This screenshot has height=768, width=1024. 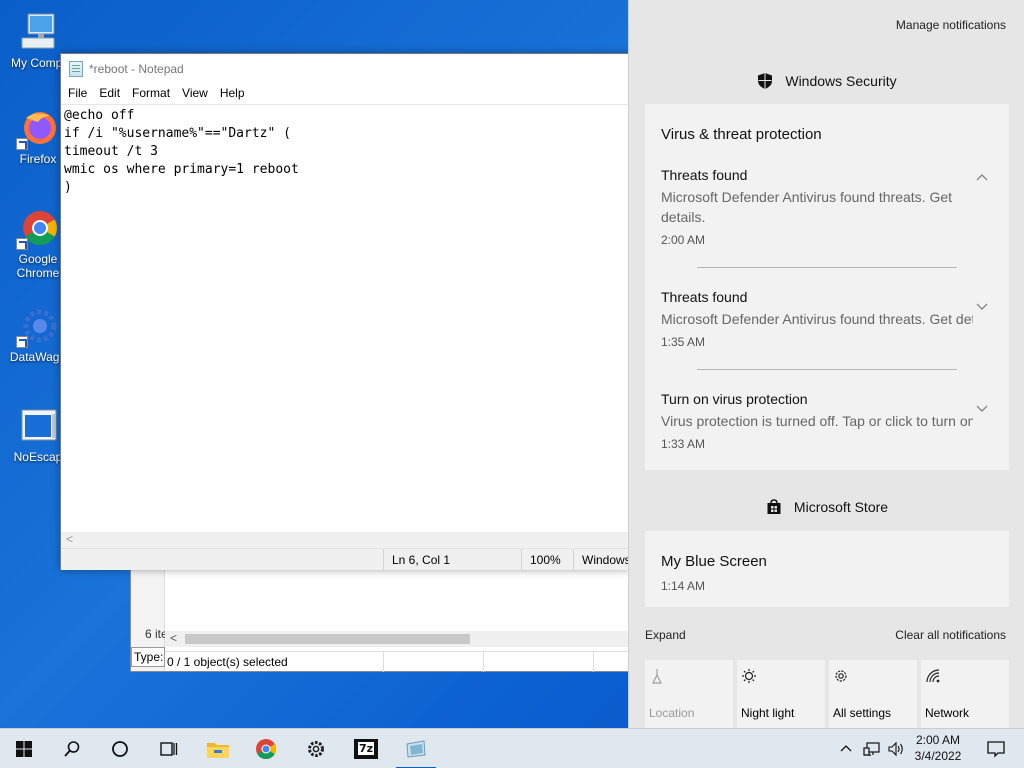 I want to click on 7zip-icon: 7z, so click(x=366, y=749).